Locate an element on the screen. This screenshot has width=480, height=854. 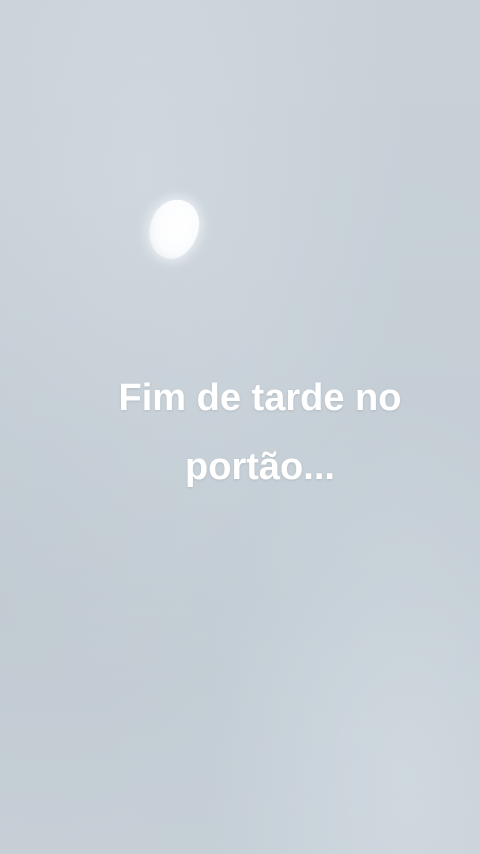
caption-line-1: Fim de tarde no is located at coordinates (260, 398).